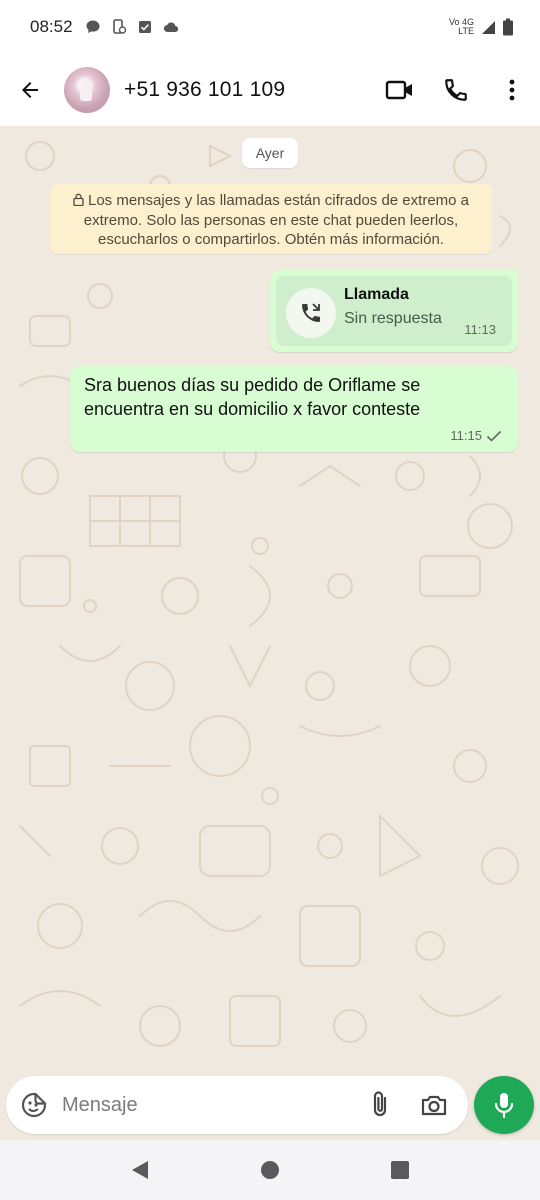 The height and width of the screenshot is (1200, 540). Describe the element at coordinates (270, 153) in the screenshot. I see `date-chip: Ayer` at that location.